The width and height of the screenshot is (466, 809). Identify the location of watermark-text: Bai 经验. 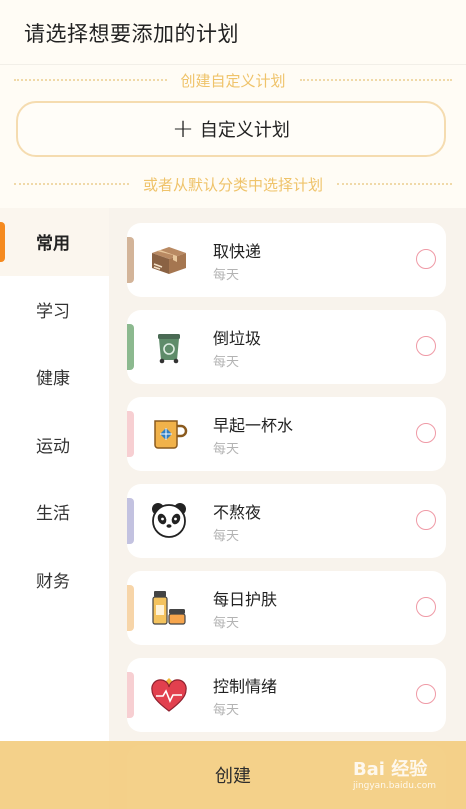
(390, 769).